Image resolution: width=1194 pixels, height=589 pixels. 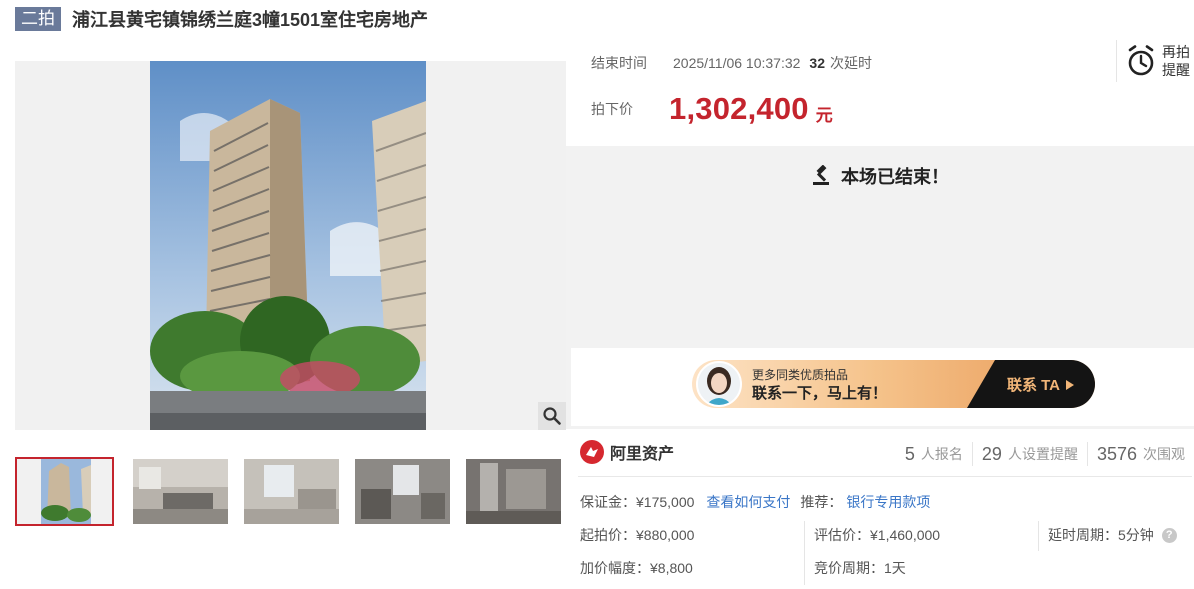 What do you see at coordinates (737, 63) in the screenshot?
I see `end-time-value: 2025/11/06 10:37:32` at bounding box center [737, 63].